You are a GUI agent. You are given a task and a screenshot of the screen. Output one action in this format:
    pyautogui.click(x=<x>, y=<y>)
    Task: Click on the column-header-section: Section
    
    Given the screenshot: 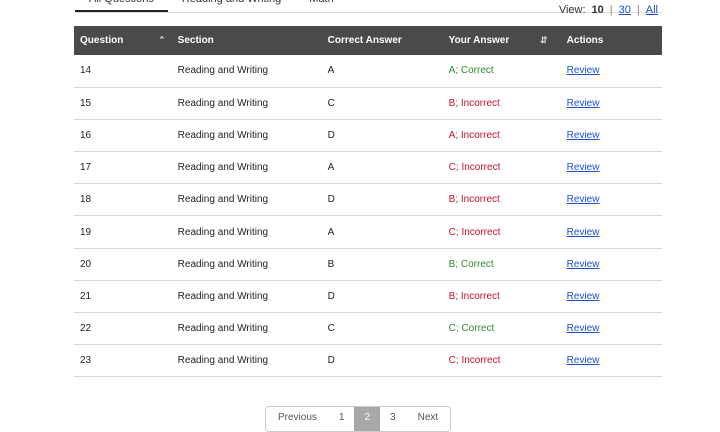 What is the action you would take?
    pyautogui.click(x=195, y=40)
    